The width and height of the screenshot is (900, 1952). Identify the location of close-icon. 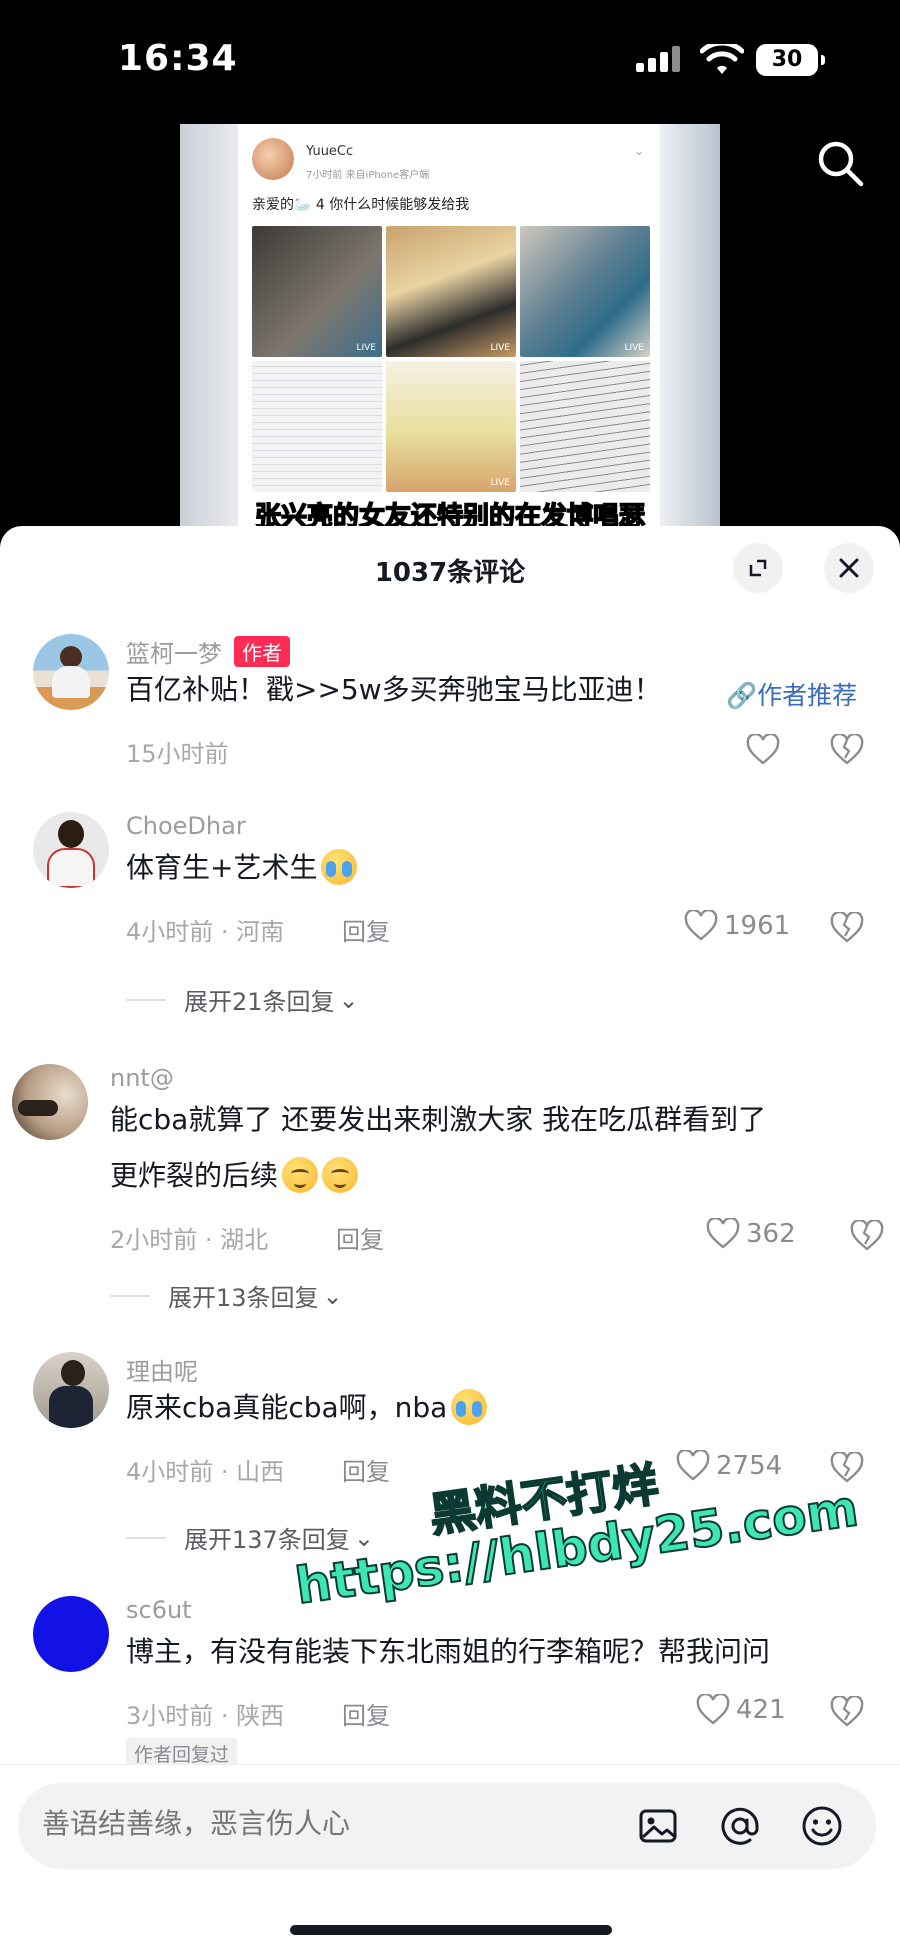
(849, 568).